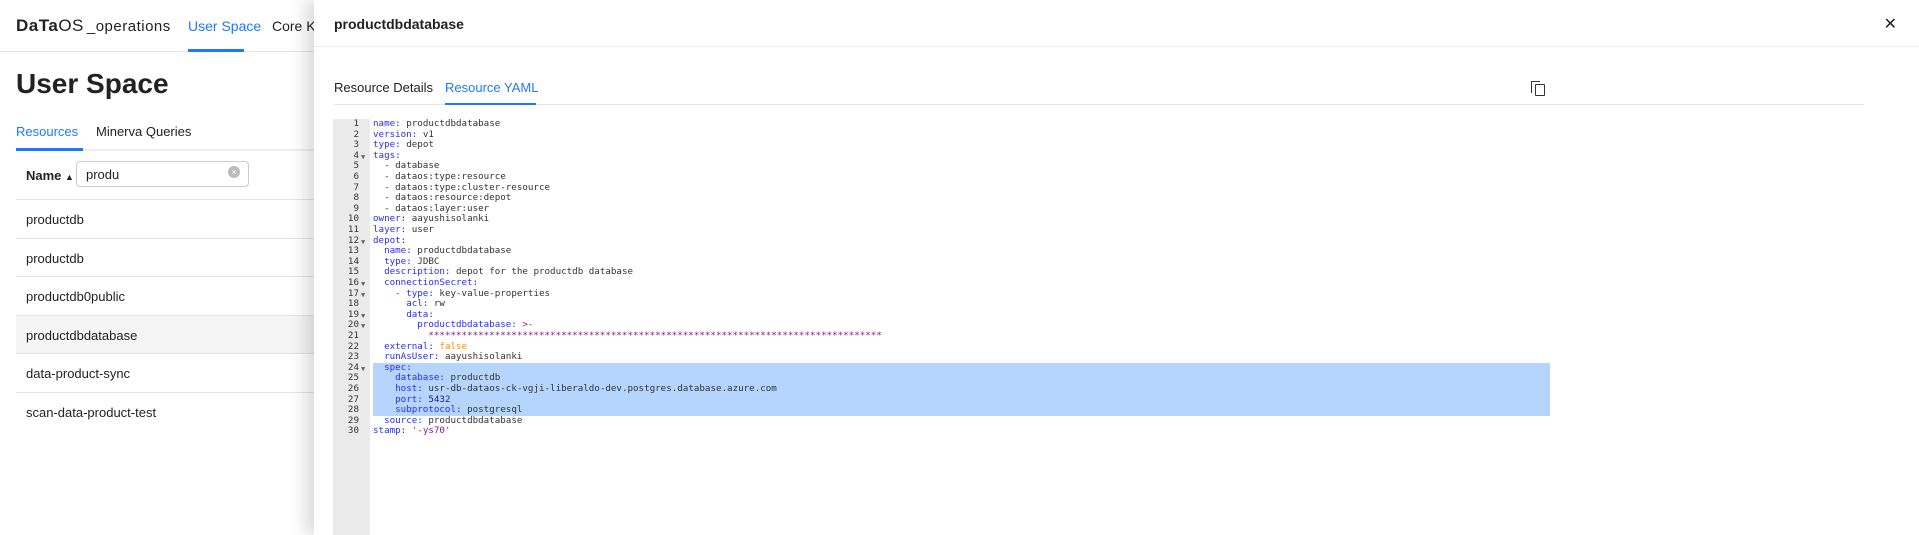 The image size is (1919, 535). Describe the element at coordinates (353, 431) in the screenshot. I see `line-number: 30` at that location.